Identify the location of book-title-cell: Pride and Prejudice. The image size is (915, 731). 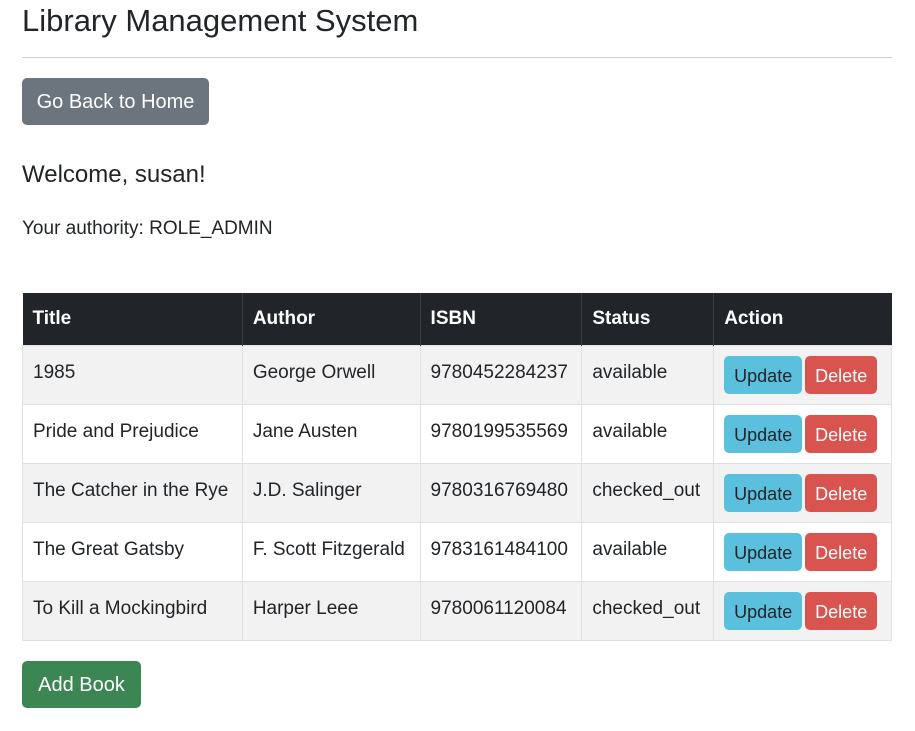
(132, 433).